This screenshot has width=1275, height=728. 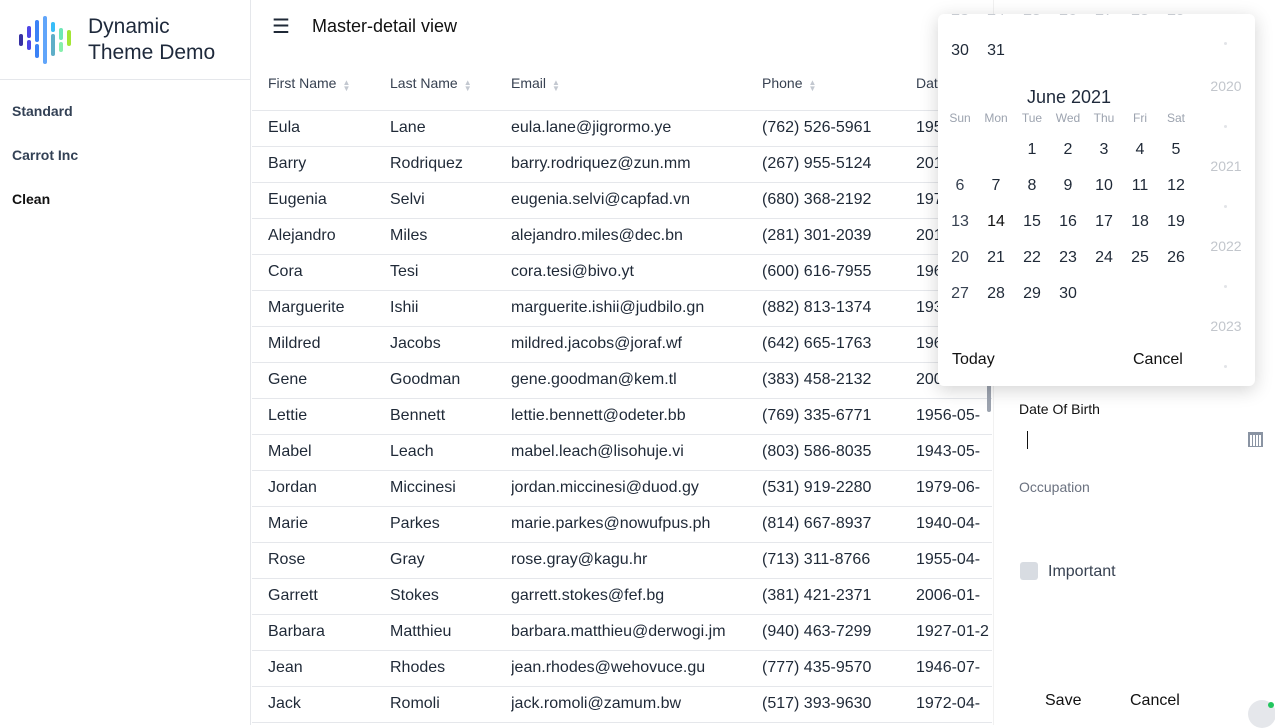 What do you see at coordinates (129, 26) in the screenshot?
I see `title-line1: Dynamic` at bounding box center [129, 26].